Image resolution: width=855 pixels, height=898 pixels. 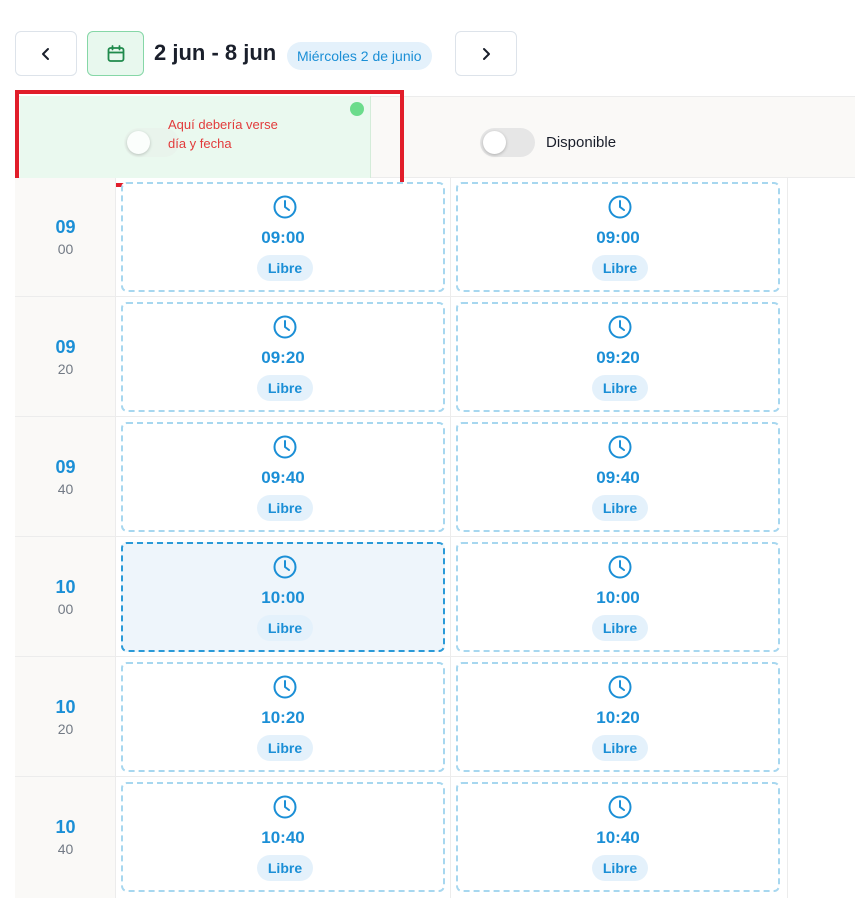 What do you see at coordinates (65, 478) in the screenshot?
I see `time-label: 09 40` at bounding box center [65, 478].